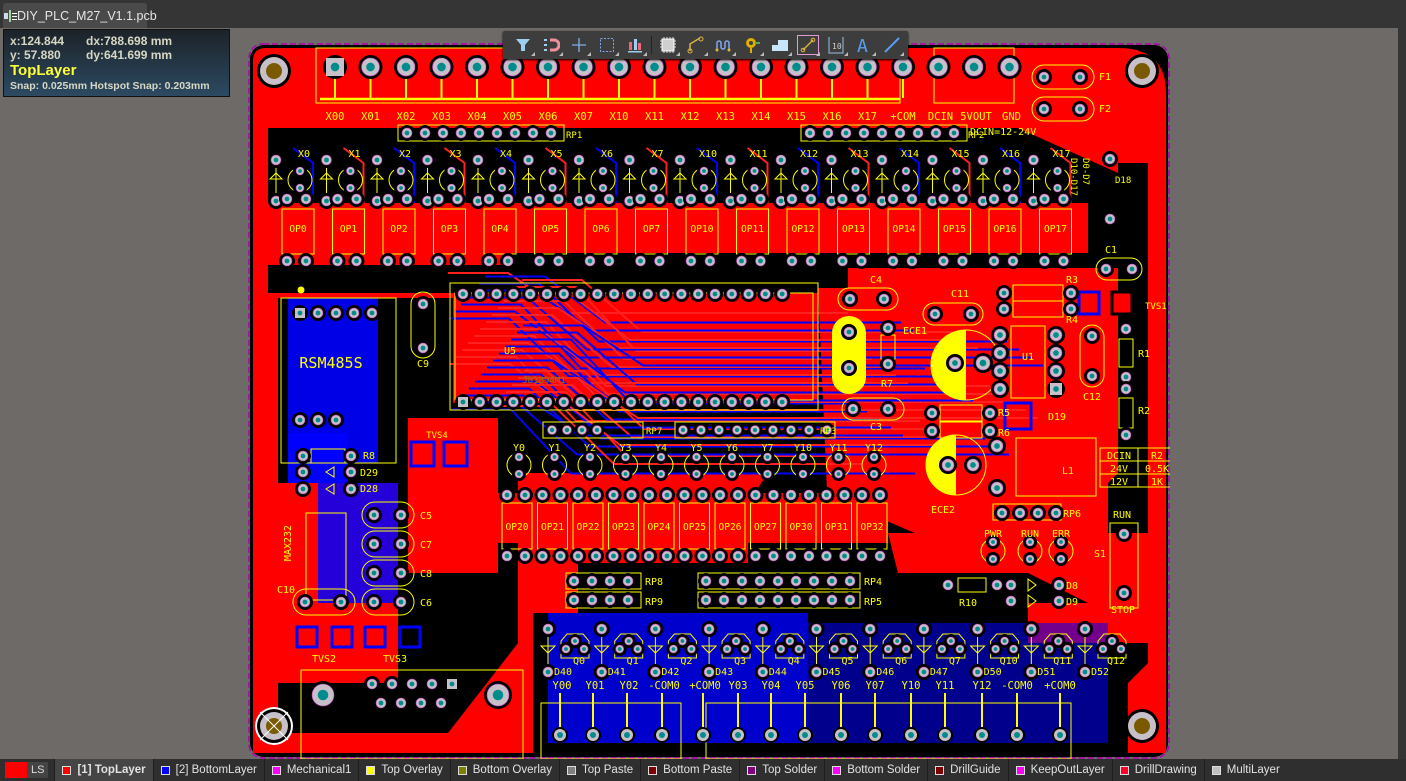 The width and height of the screenshot is (1406, 781). I want to click on designator-label: D52, so click(1100, 672).